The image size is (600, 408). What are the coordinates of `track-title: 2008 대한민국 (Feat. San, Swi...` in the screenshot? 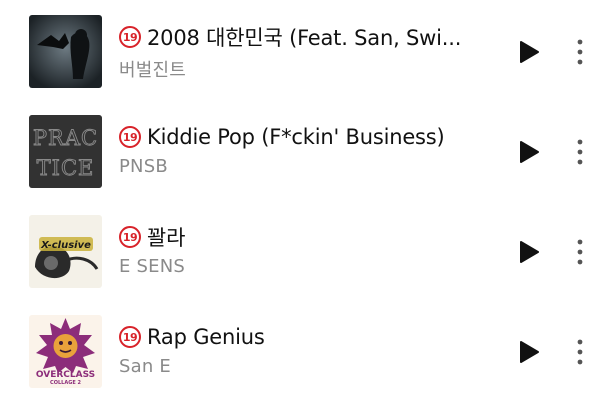 It's located at (304, 37).